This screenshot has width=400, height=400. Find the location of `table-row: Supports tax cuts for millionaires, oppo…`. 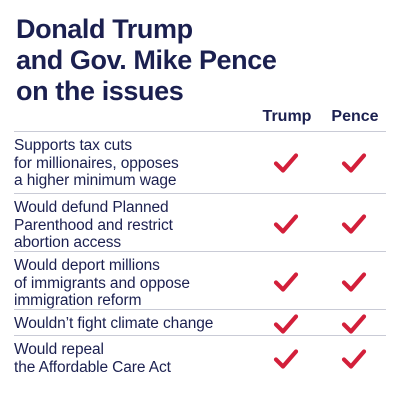

table-row: Supports tax cuts for millionaires, oppo… is located at coordinates (200, 162).